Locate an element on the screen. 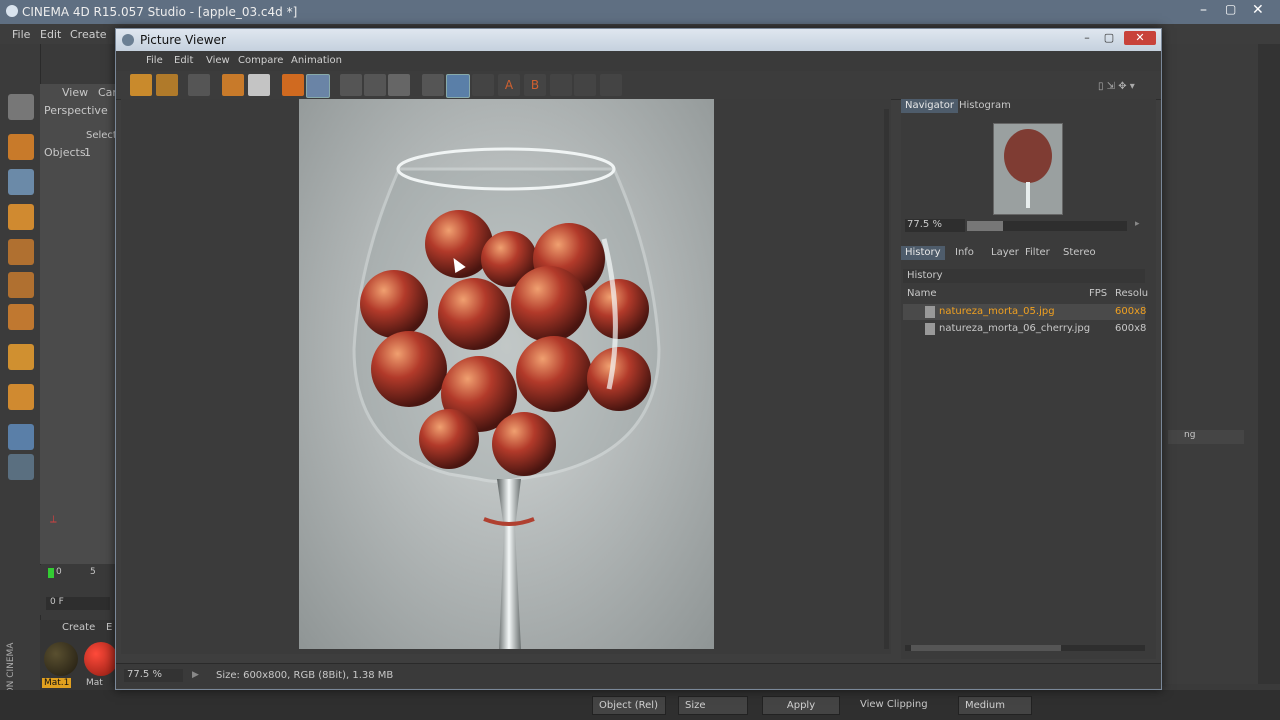 The width and height of the screenshot is (1280, 720). pv-menu-file: File is located at coordinates (154, 60).